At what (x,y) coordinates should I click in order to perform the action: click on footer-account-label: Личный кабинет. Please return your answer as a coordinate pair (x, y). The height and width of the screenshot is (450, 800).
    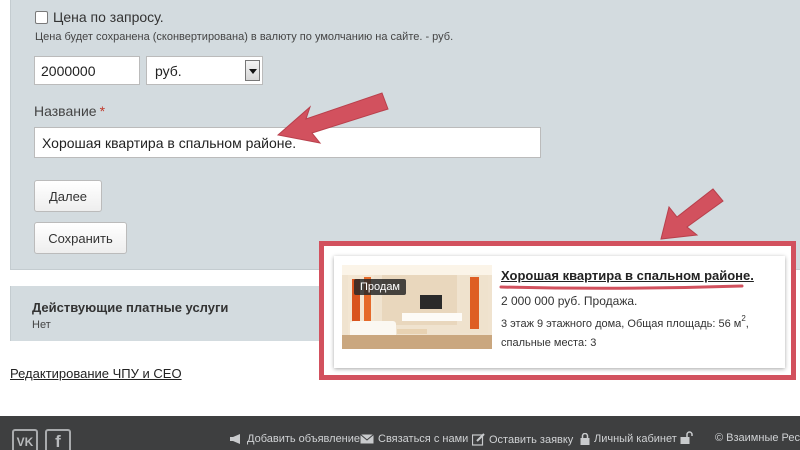
    Looking at the image, I should click on (635, 439).